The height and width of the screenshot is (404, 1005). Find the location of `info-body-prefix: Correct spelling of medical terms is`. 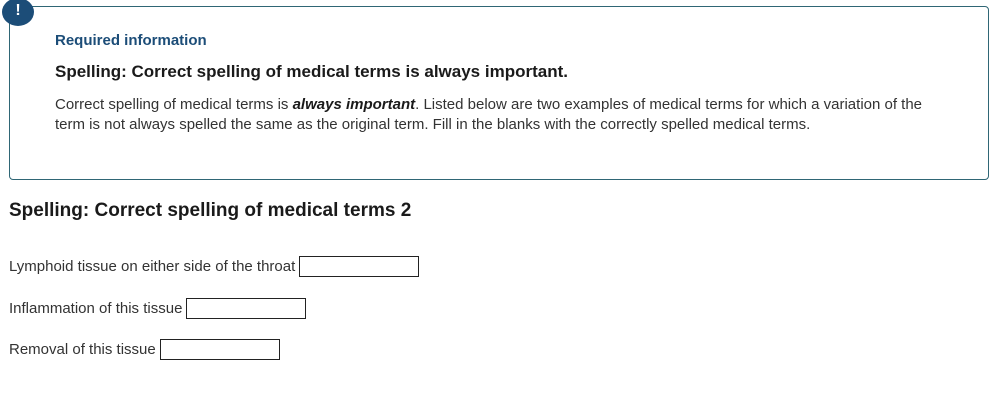

info-body-prefix: Correct spelling of medical terms is is located at coordinates (174, 104).